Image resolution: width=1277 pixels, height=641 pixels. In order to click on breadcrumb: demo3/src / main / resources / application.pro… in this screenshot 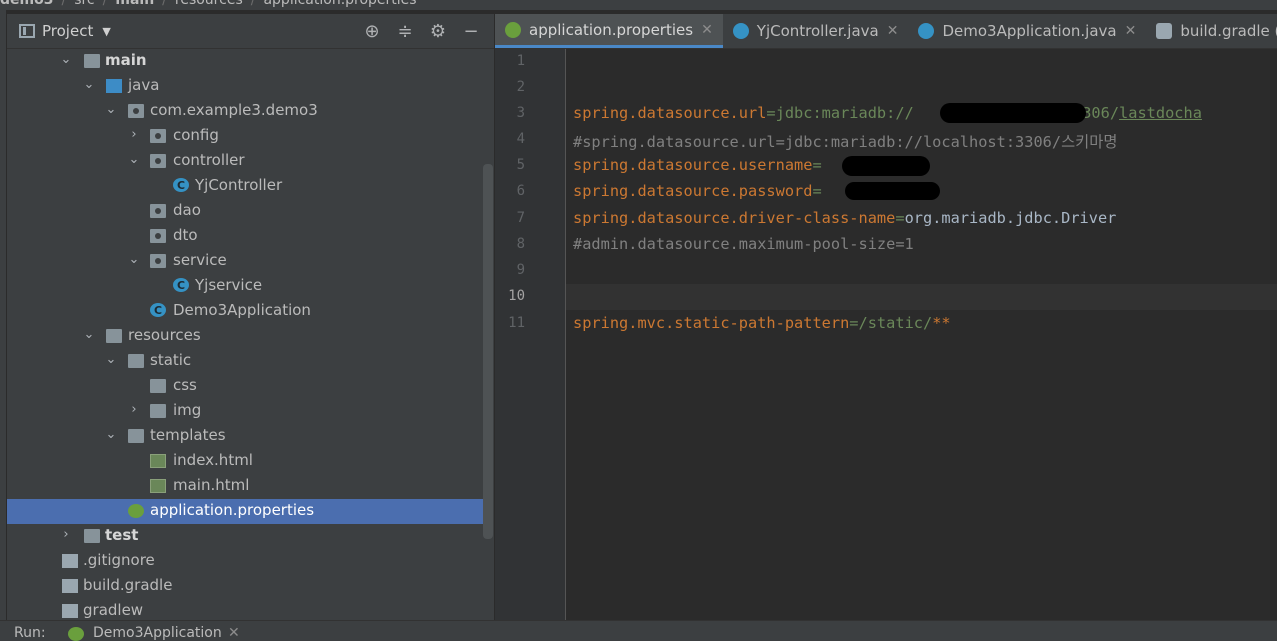, I will do `click(638, 5)`.